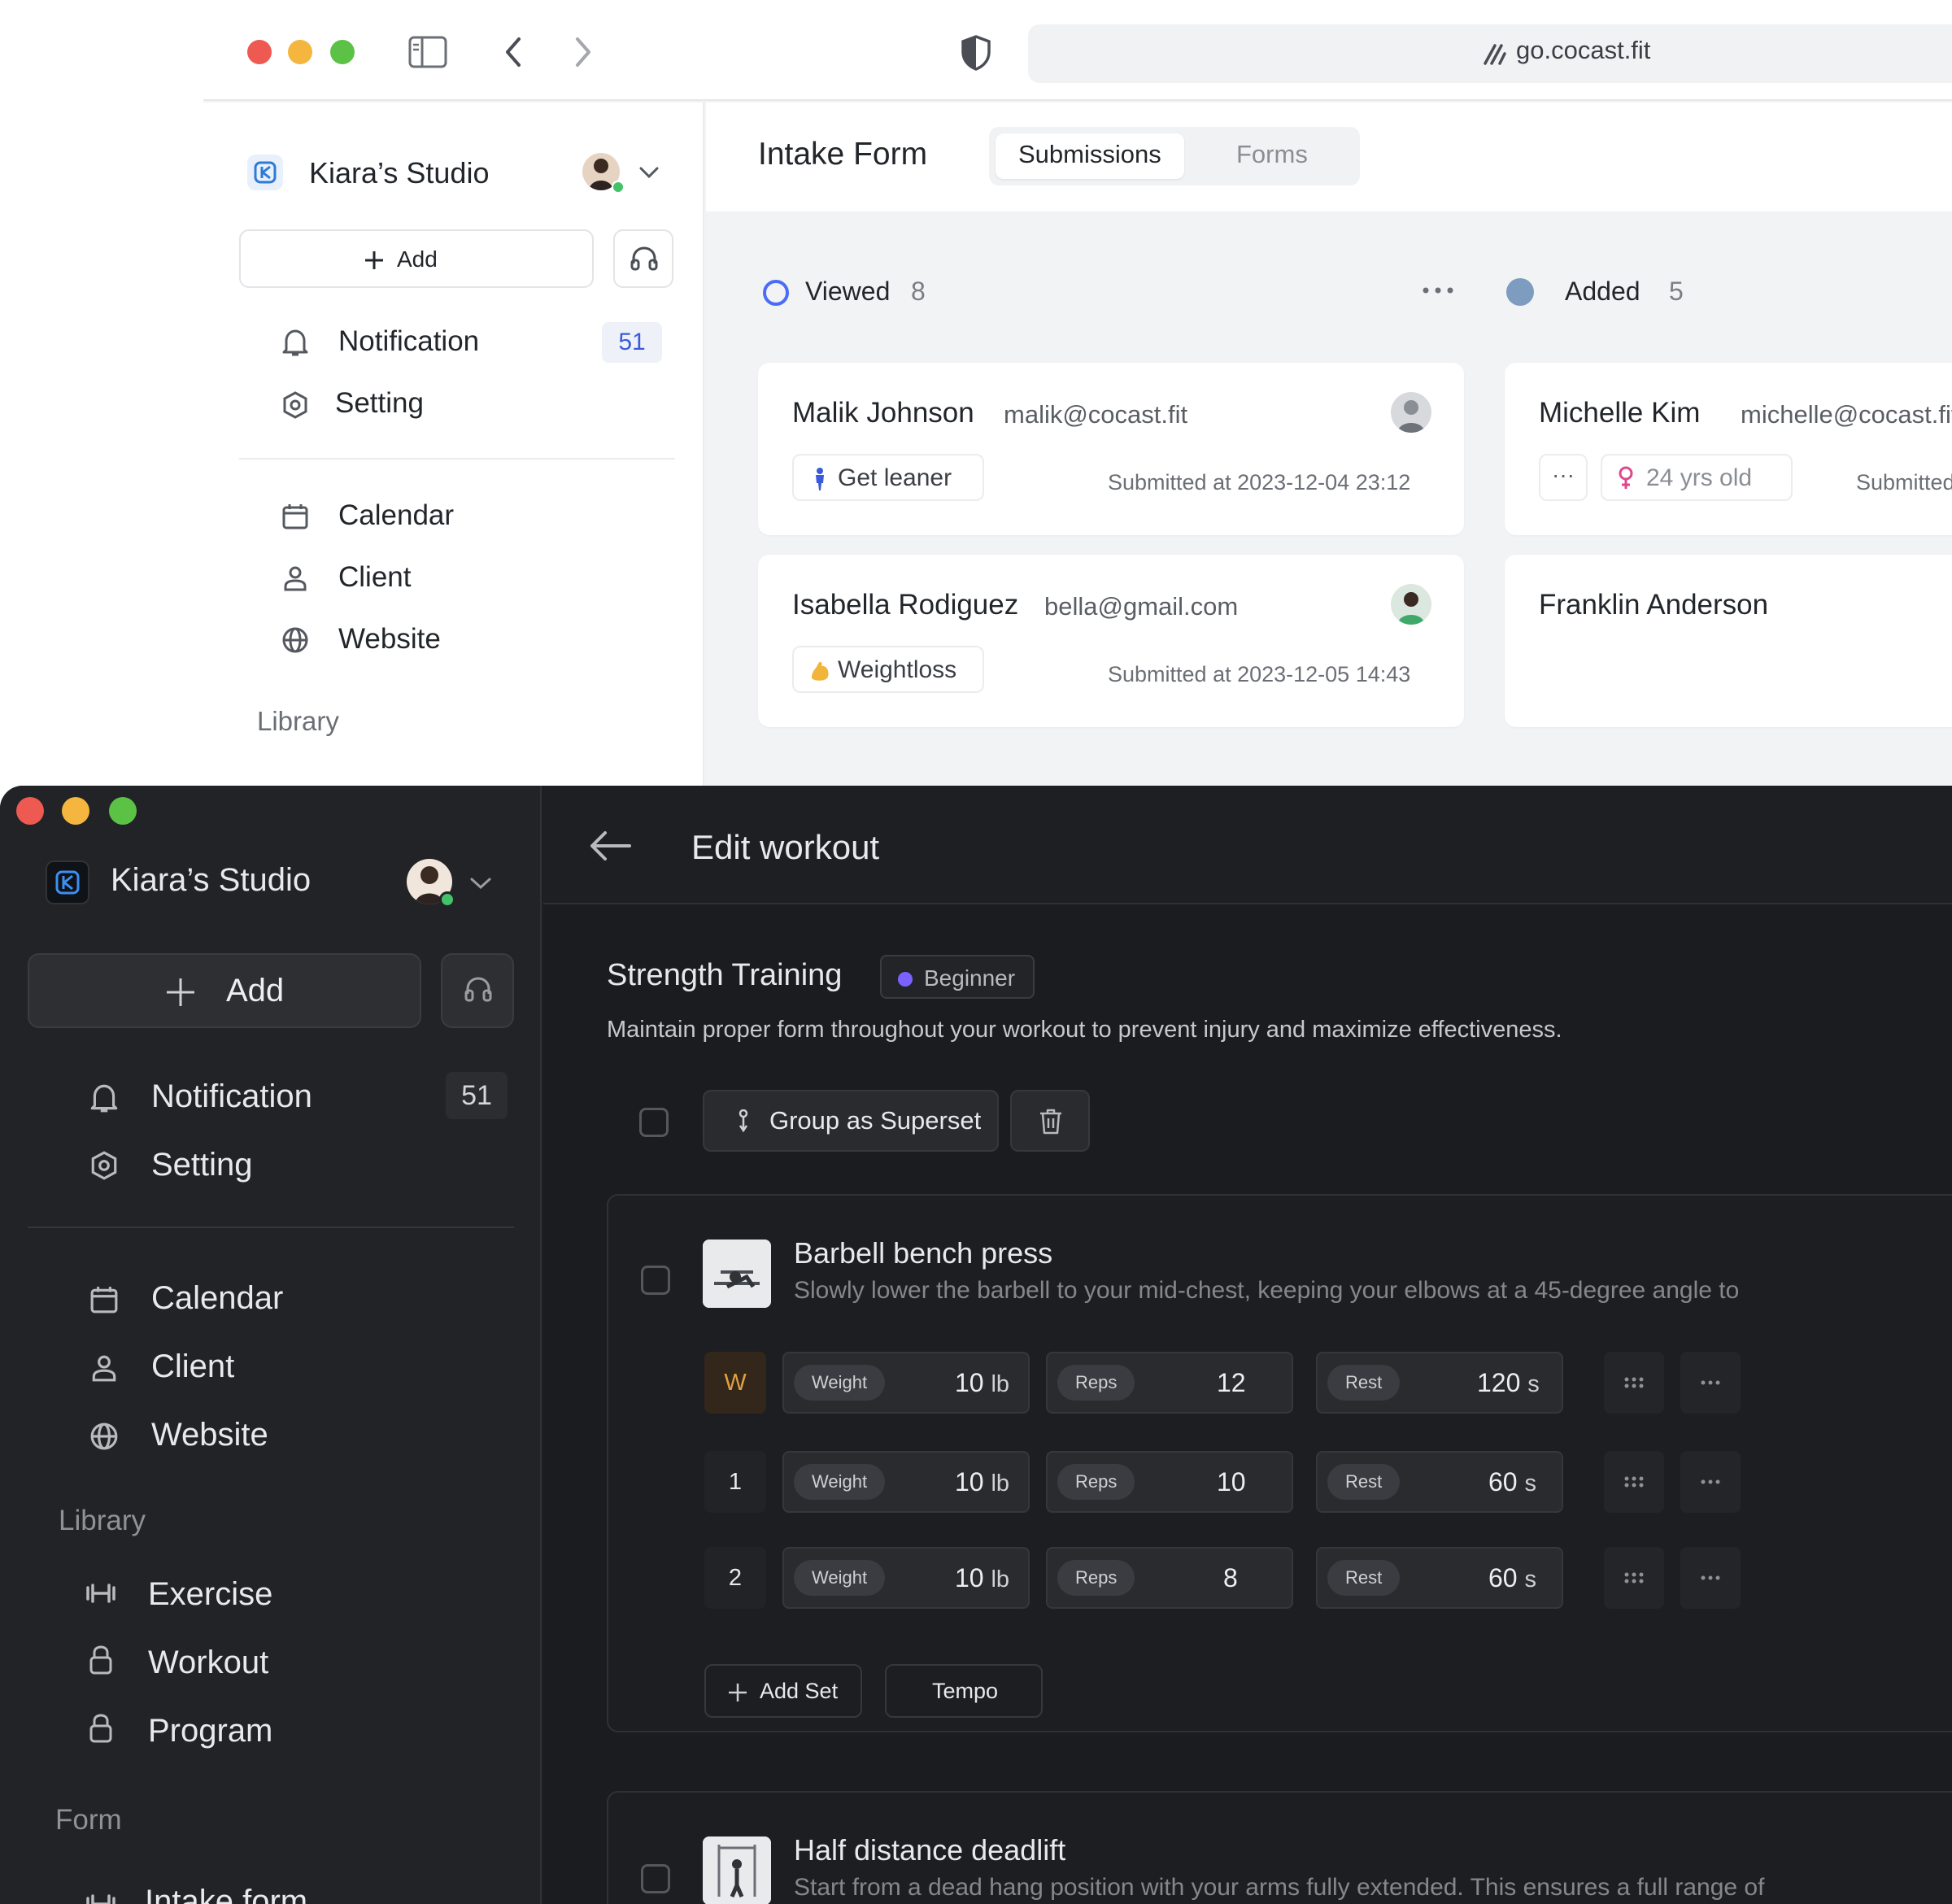 This screenshot has height=1904, width=1952. I want to click on level-label: Beginner, so click(970, 978).